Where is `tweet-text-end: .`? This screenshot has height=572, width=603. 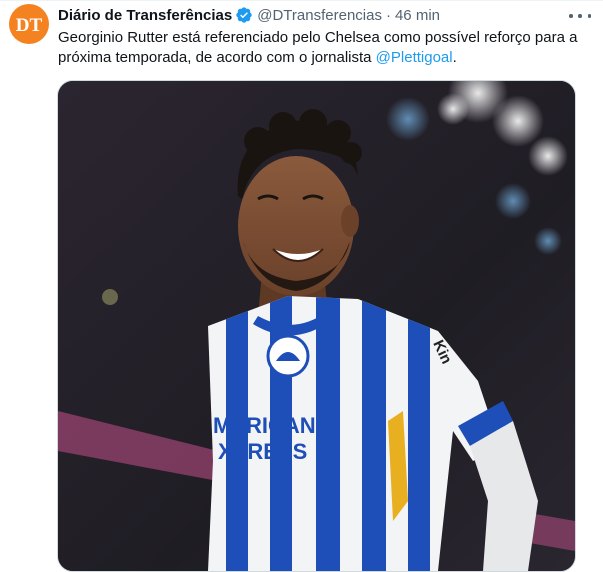 tweet-text-end: . is located at coordinates (454, 57).